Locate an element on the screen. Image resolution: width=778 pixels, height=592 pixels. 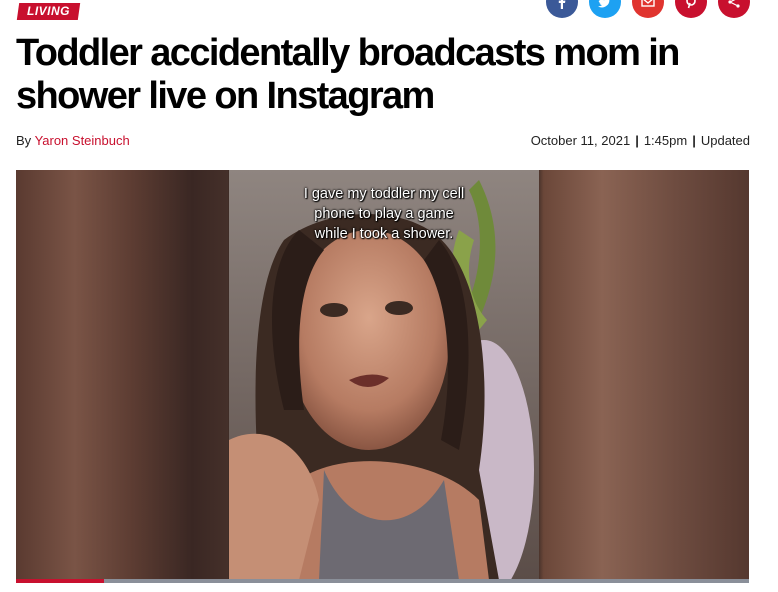
email-icon is located at coordinates (648, 3).